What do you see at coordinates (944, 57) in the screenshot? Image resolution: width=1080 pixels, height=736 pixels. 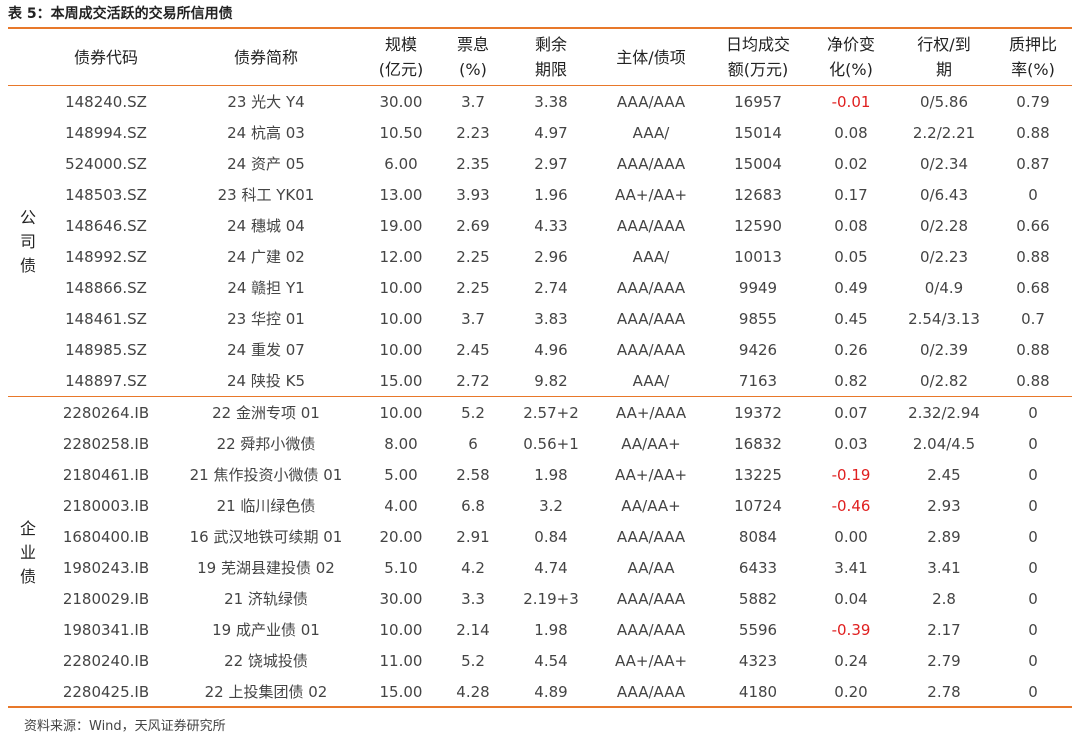 I see `header-exercise-maturity: 行权/到 期` at bounding box center [944, 57].